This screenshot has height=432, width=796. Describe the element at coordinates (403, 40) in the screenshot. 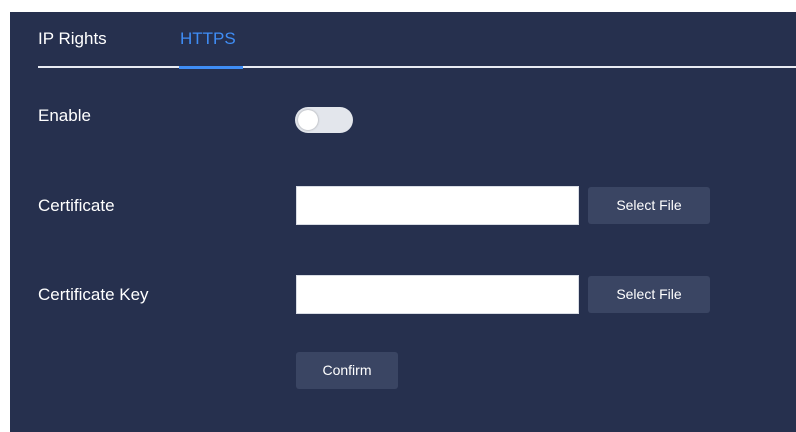

I see `tab-bar: IP Rights HTTPS` at that location.